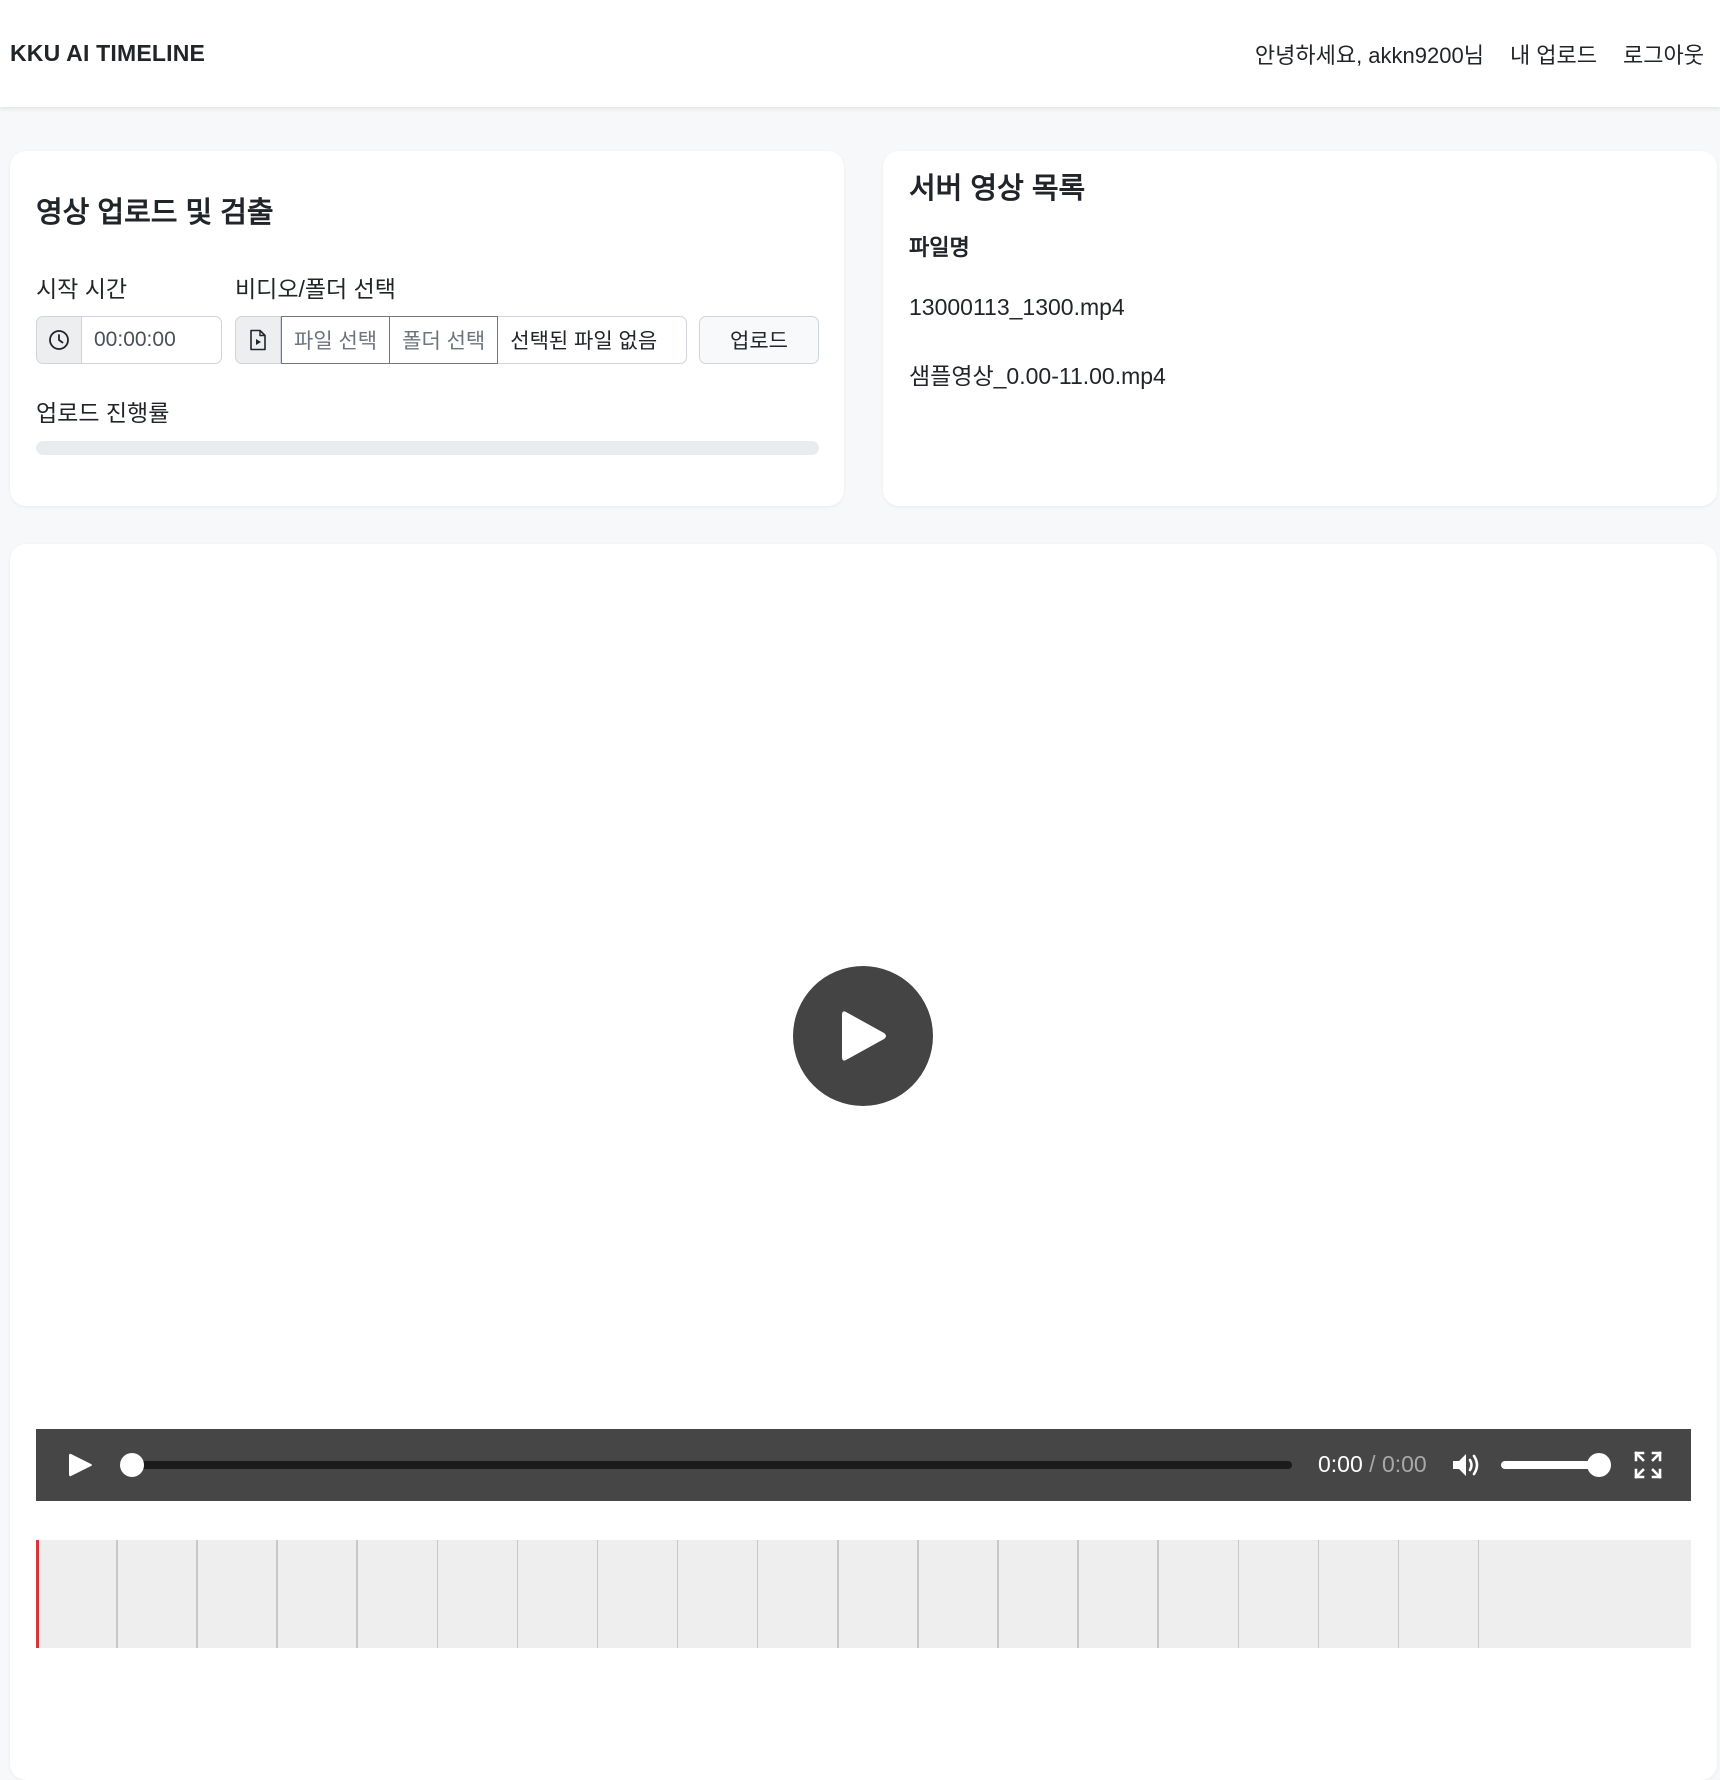  What do you see at coordinates (315, 289) in the screenshot?
I see `video-folder-label: 비디오/폴더 선택` at bounding box center [315, 289].